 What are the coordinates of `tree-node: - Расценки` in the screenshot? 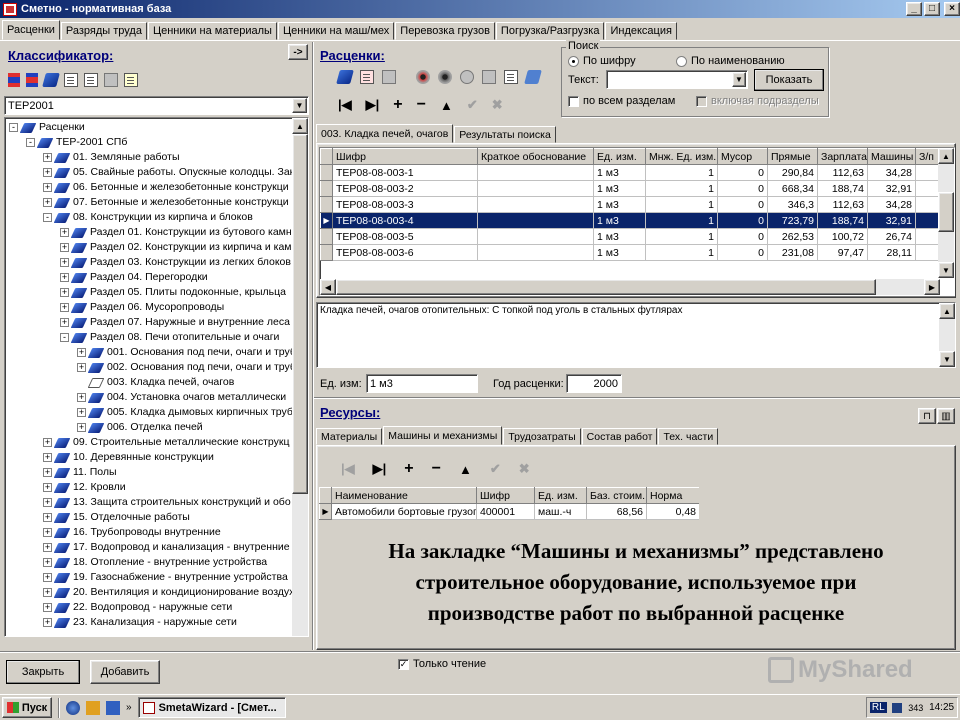 It's located at (151, 127).